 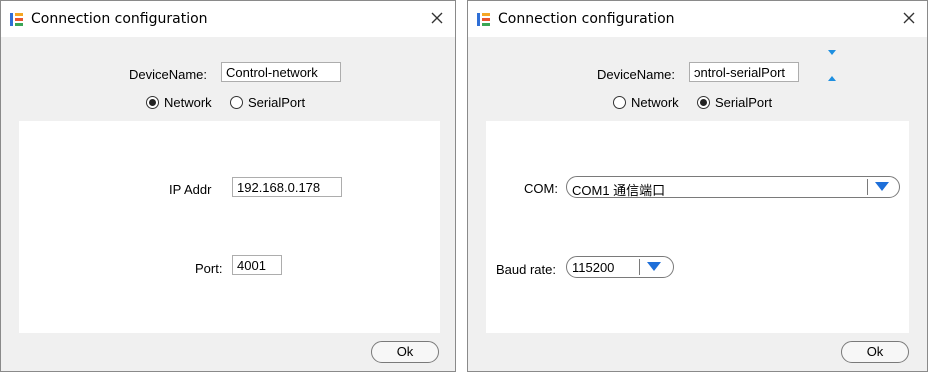 What do you see at coordinates (541, 188) in the screenshot?
I see `com-label: COM:` at bounding box center [541, 188].